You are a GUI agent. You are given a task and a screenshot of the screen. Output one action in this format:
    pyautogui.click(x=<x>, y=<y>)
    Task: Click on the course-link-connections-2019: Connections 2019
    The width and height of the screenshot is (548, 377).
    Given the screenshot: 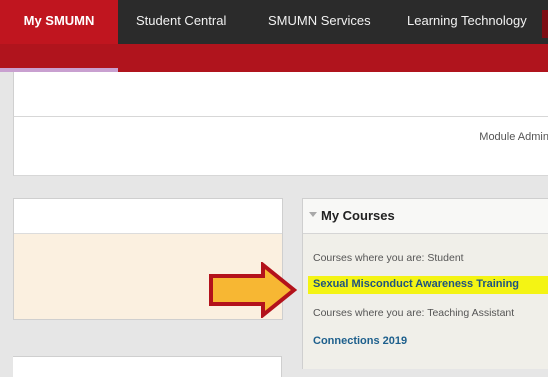 What is the action you would take?
    pyautogui.click(x=360, y=341)
    